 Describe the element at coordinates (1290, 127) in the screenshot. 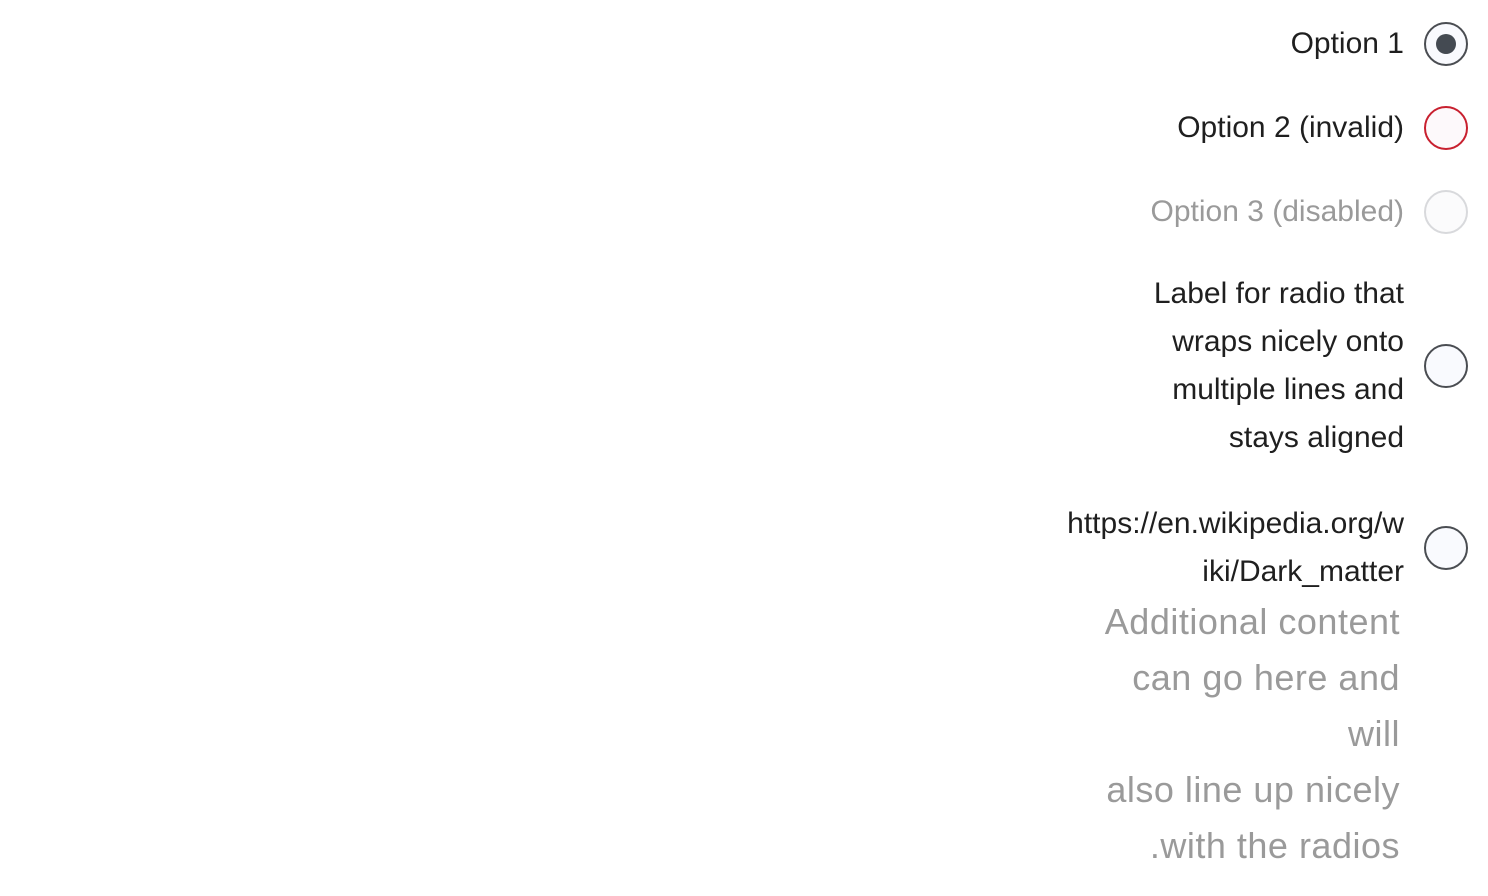

I see `radio-label-option-2: Option 2 (invalid)` at that location.